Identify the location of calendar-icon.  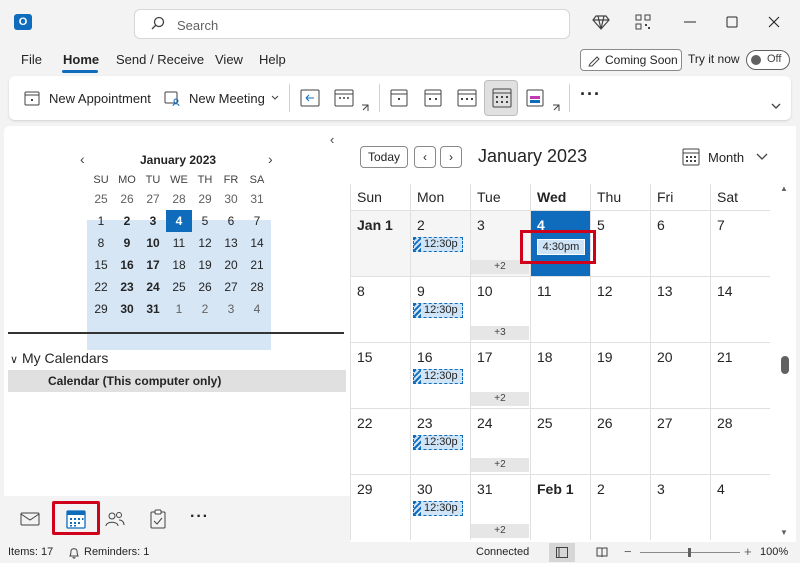
(76, 519).